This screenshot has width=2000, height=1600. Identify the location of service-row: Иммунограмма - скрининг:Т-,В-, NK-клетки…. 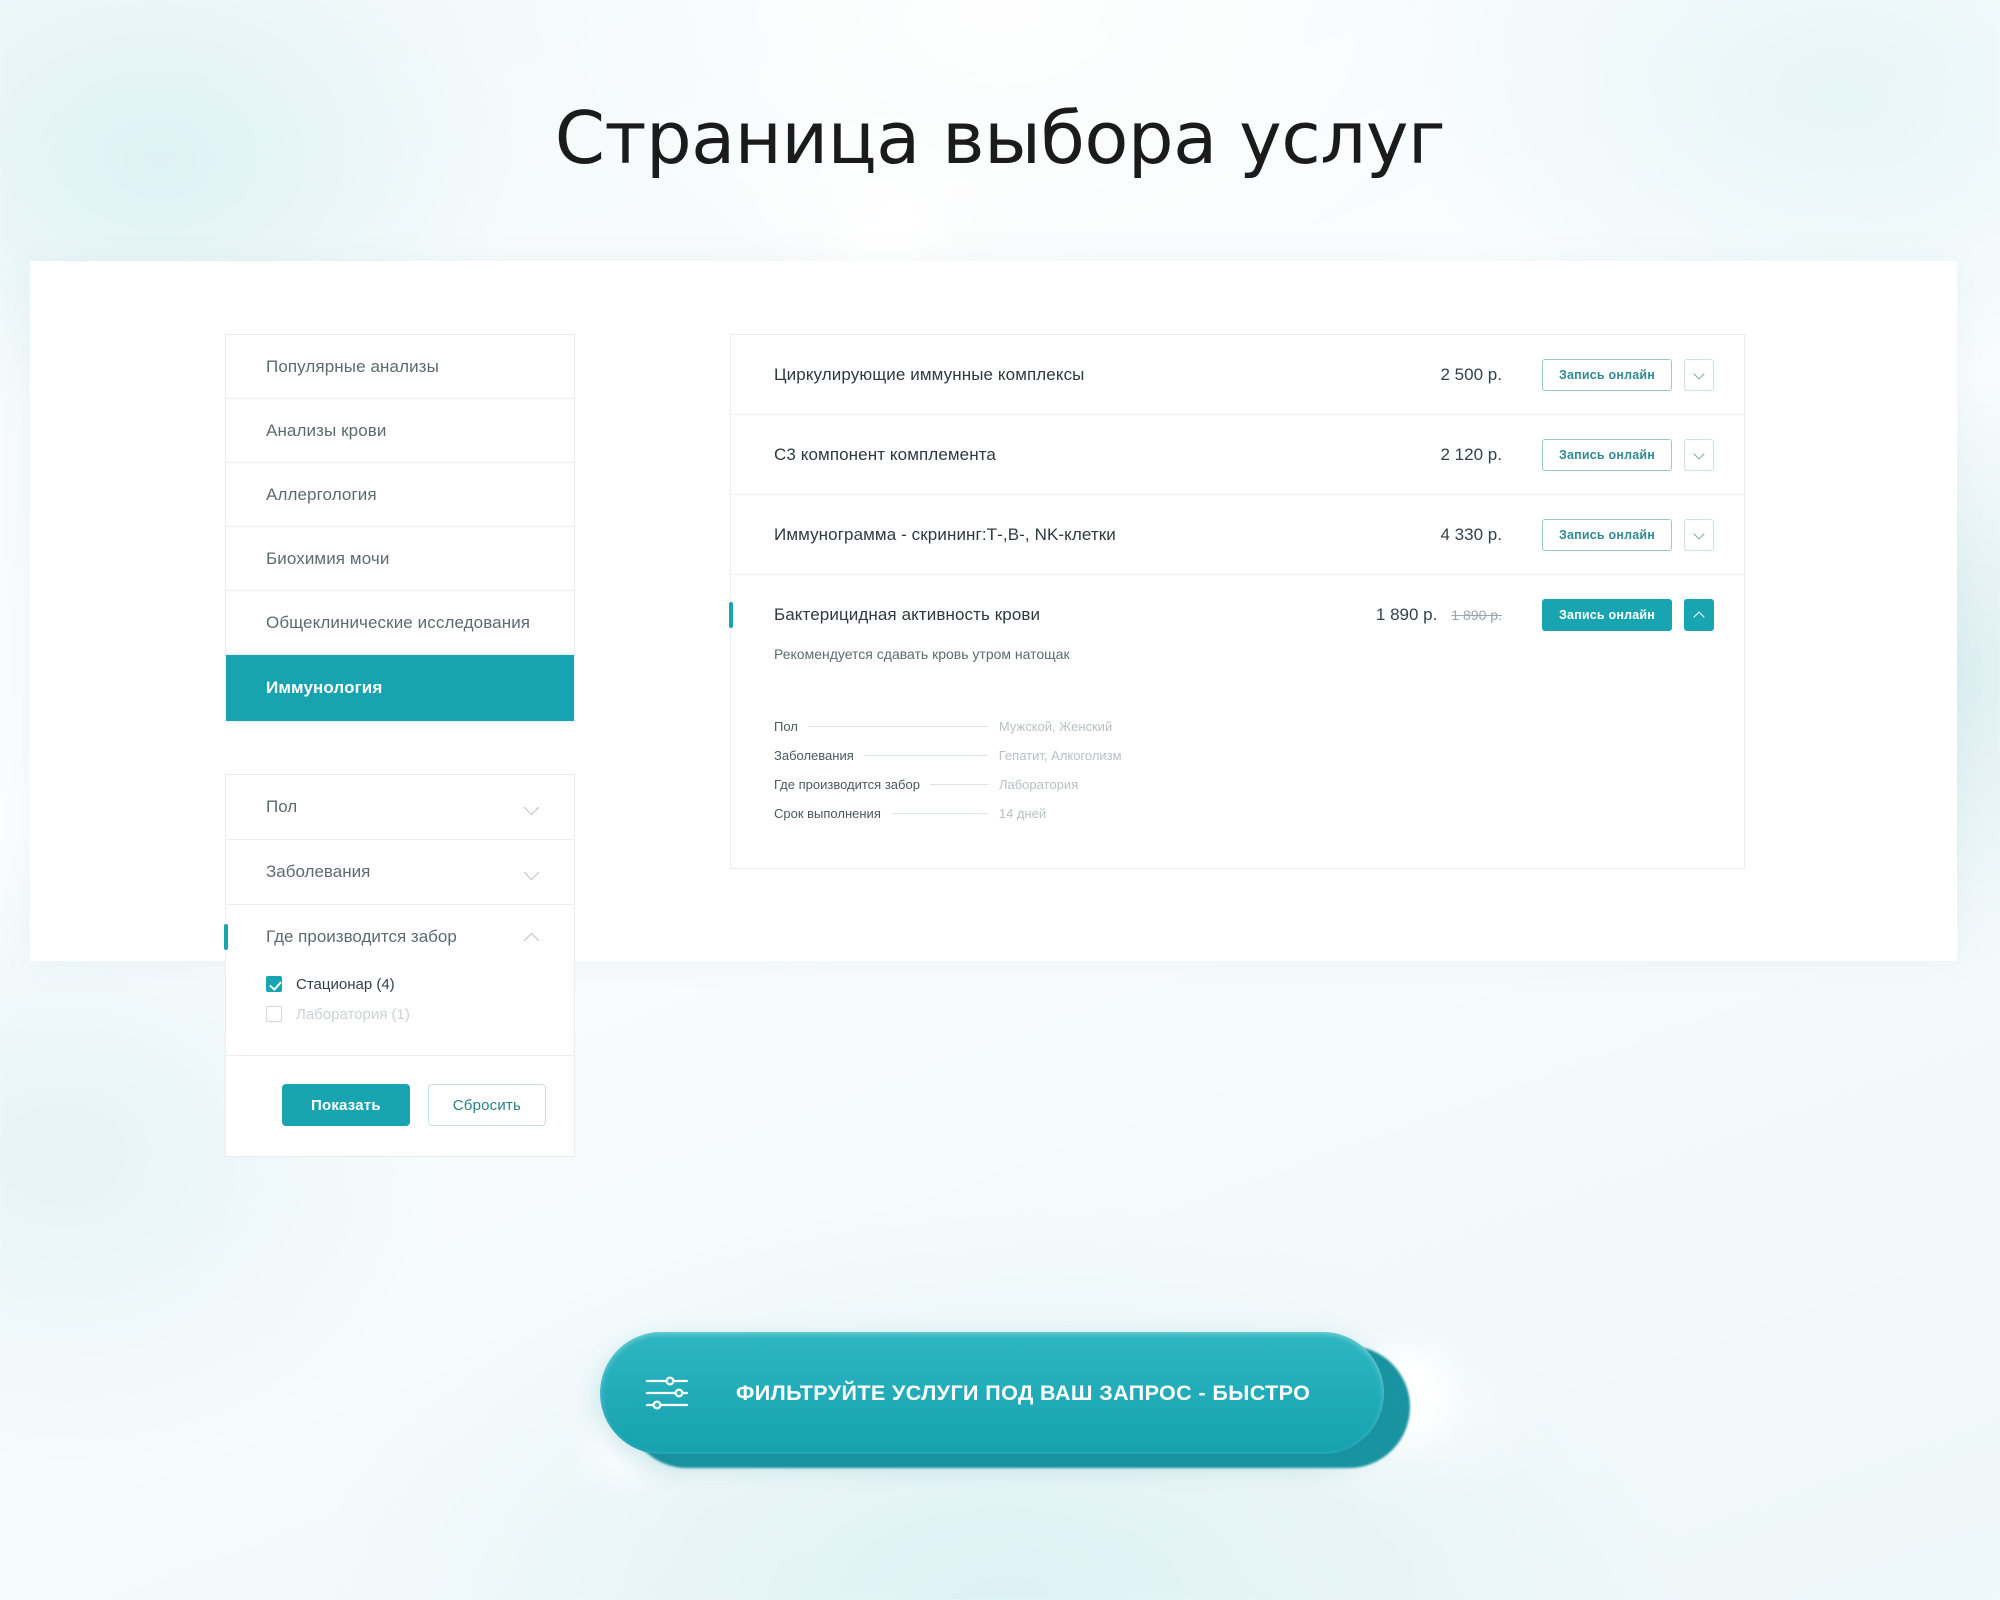
(1237, 535).